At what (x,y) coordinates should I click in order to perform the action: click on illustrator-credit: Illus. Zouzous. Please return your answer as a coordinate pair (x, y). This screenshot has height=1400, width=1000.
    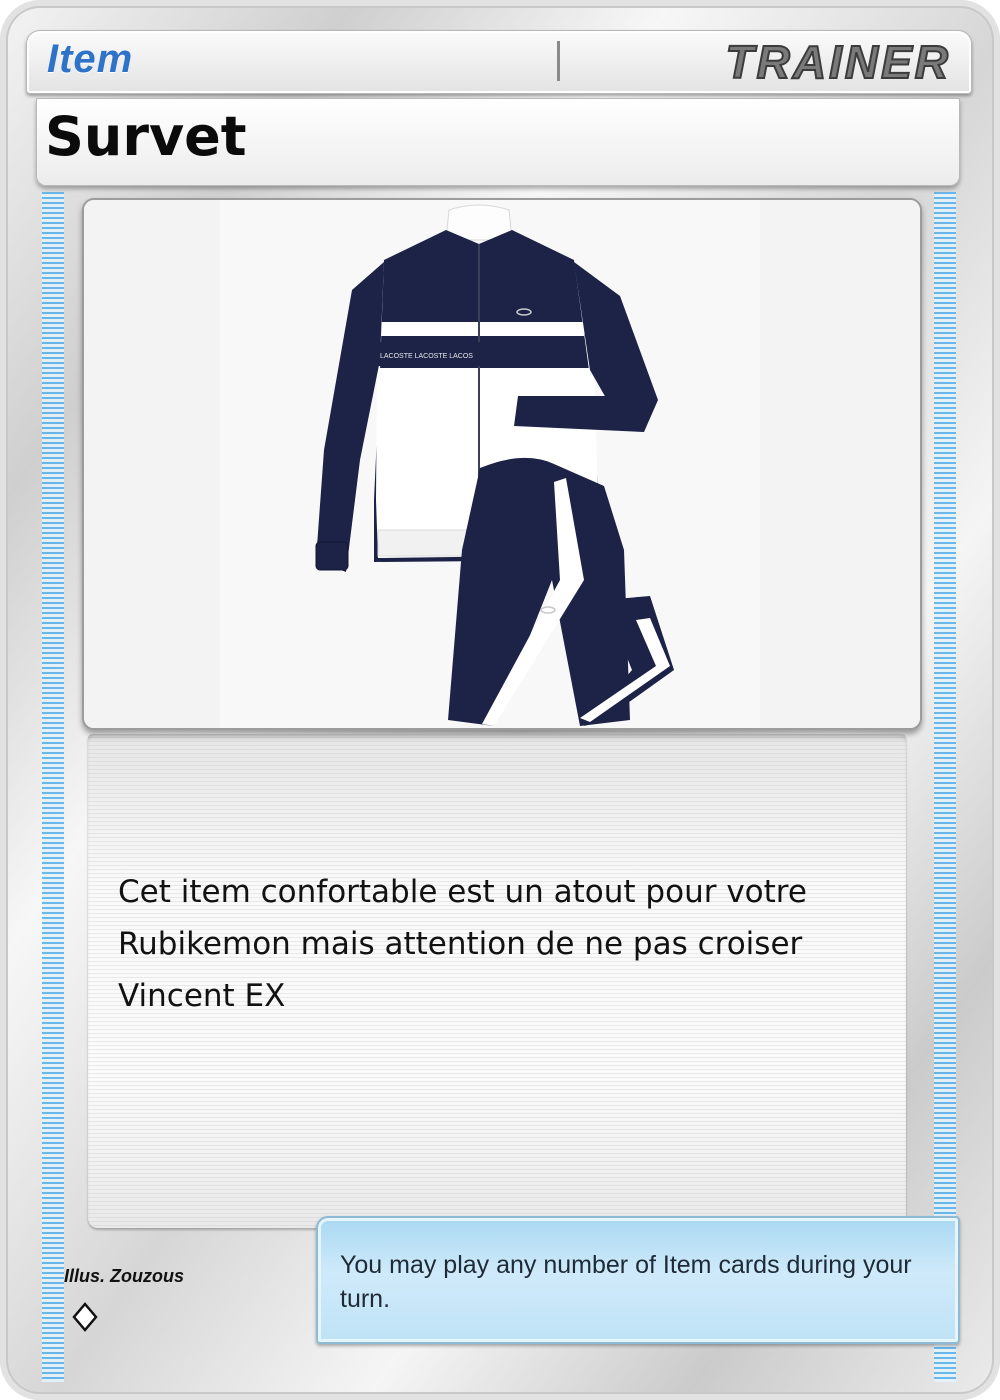
    Looking at the image, I should click on (124, 1276).